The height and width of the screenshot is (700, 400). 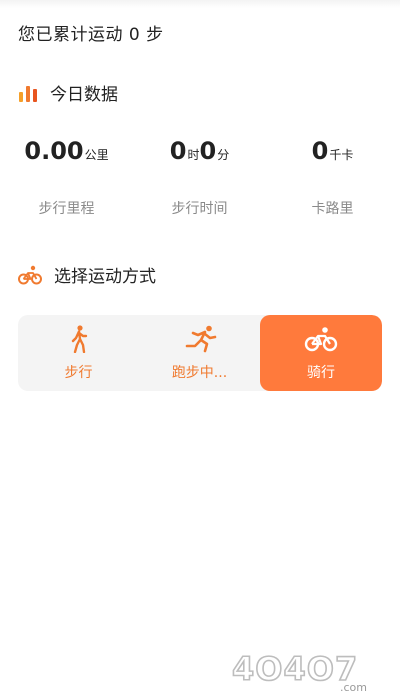 What do you see at coordinates (199, 209) in the screenshot?
I see `time-label: 步行时间` at bounding box center [199, 209].